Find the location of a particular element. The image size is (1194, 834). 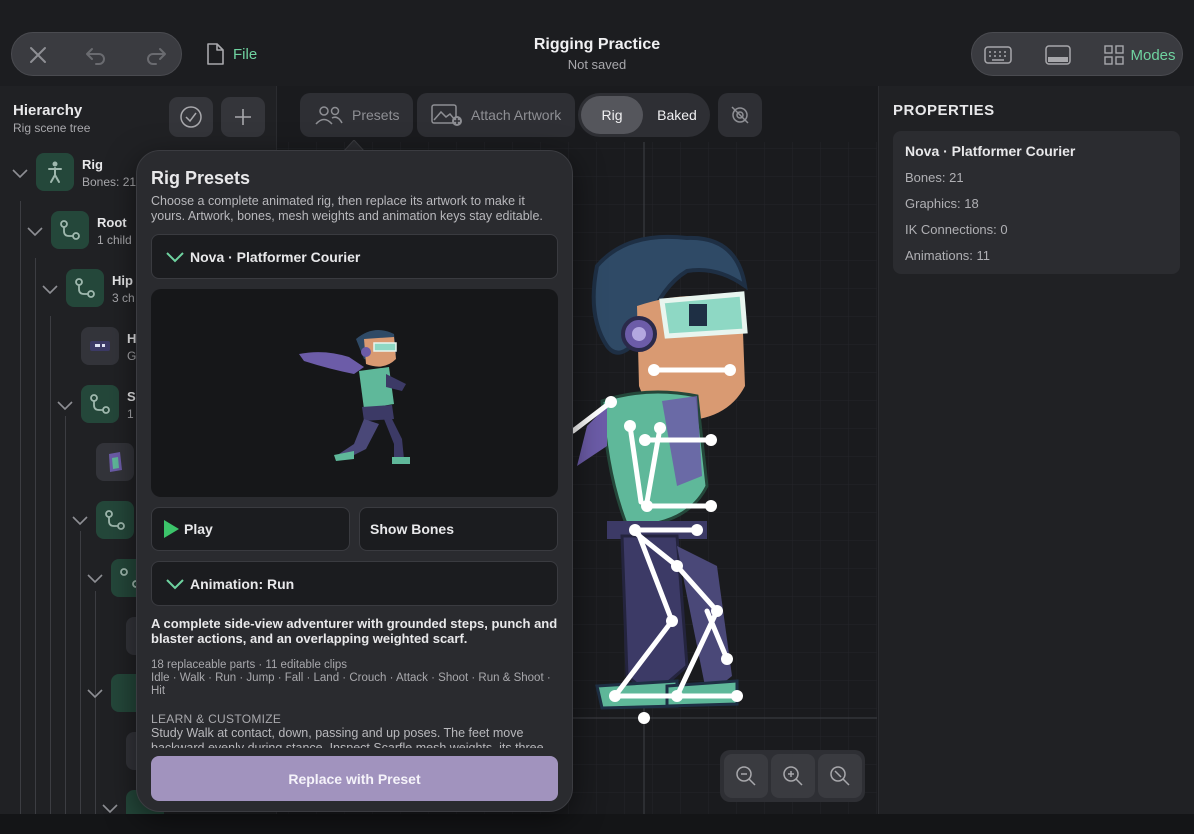

redo-icon is located at coordinates (156, 56).